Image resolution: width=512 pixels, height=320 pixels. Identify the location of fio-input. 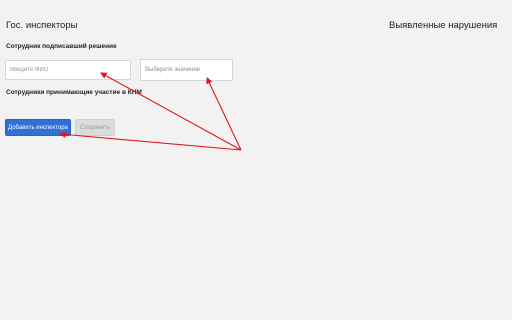
(68, 70).